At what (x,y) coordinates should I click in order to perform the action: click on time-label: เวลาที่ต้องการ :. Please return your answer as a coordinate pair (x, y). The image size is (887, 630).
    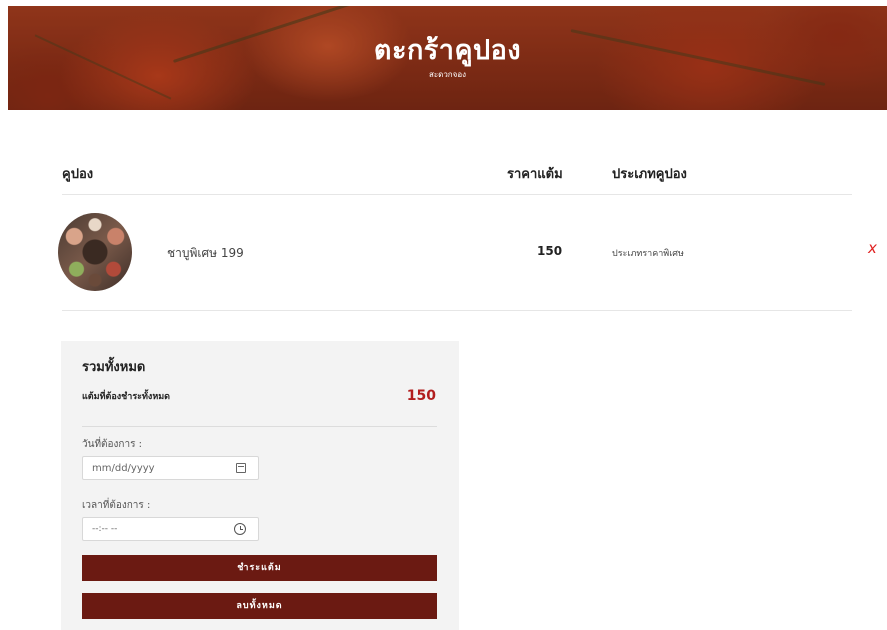
    Looking at the image, I should click on (116, 505).